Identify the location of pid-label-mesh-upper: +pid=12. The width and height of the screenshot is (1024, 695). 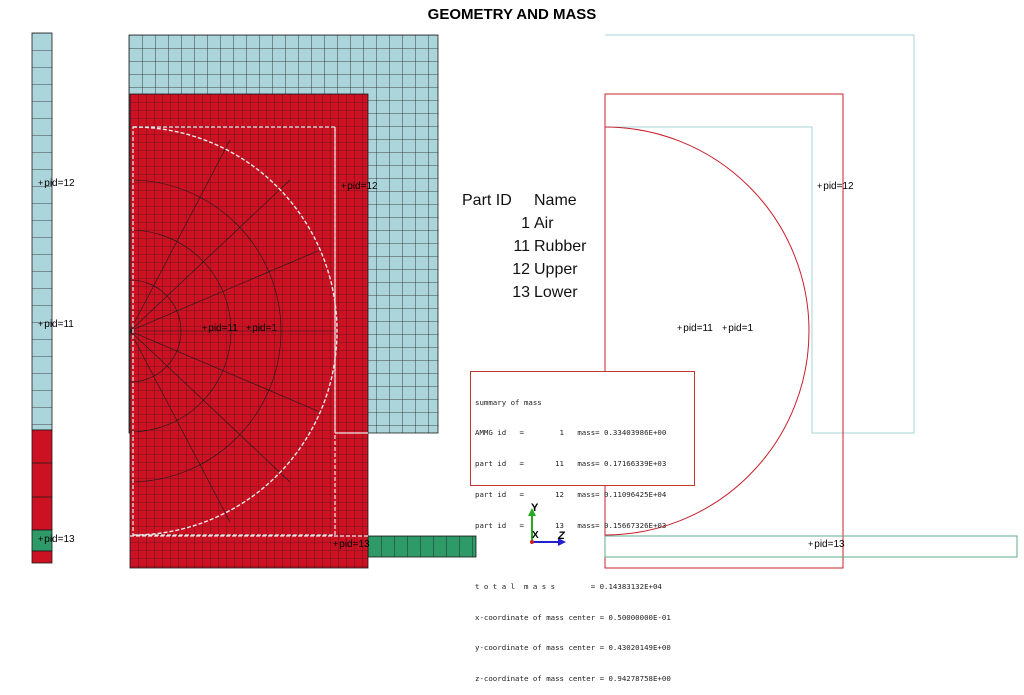
(359, 186).